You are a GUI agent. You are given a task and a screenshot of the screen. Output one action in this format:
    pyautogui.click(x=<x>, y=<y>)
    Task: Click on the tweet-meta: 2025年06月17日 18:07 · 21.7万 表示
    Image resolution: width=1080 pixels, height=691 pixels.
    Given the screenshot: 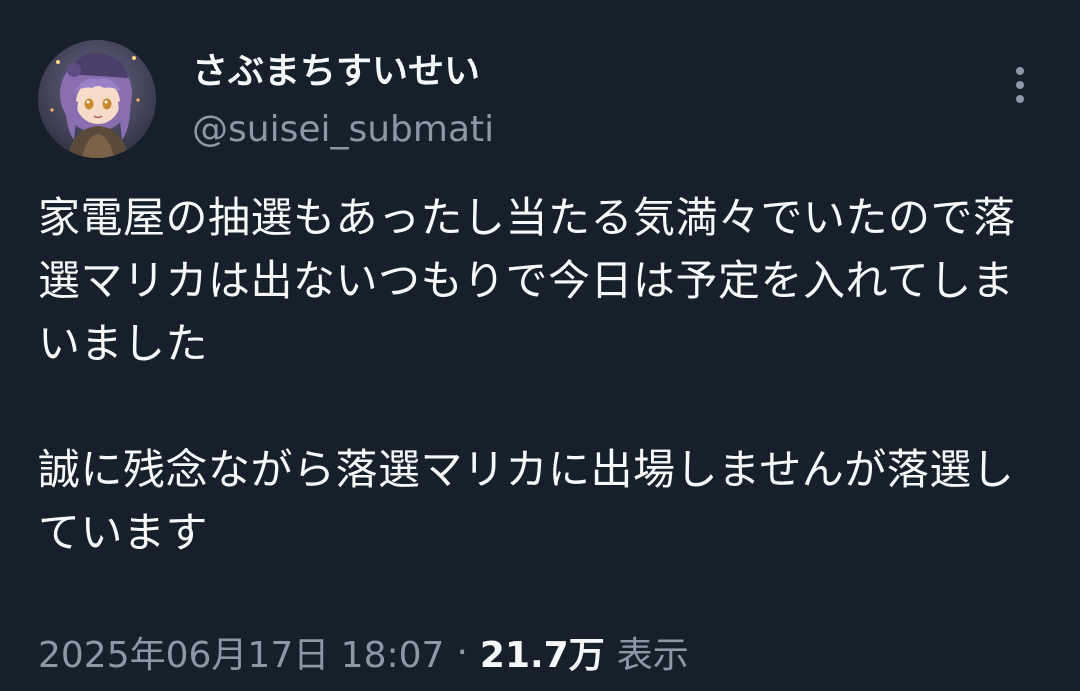 What is the action you would take?
    pyautogui.click(x=363, y=652)
    